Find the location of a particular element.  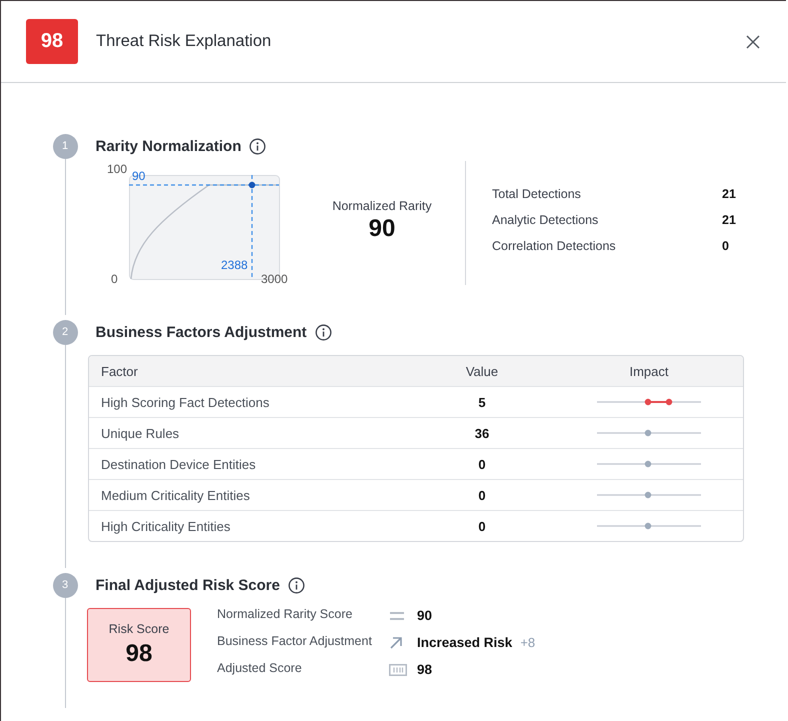

factor-value: 5 is located at coordinates (482, 402).